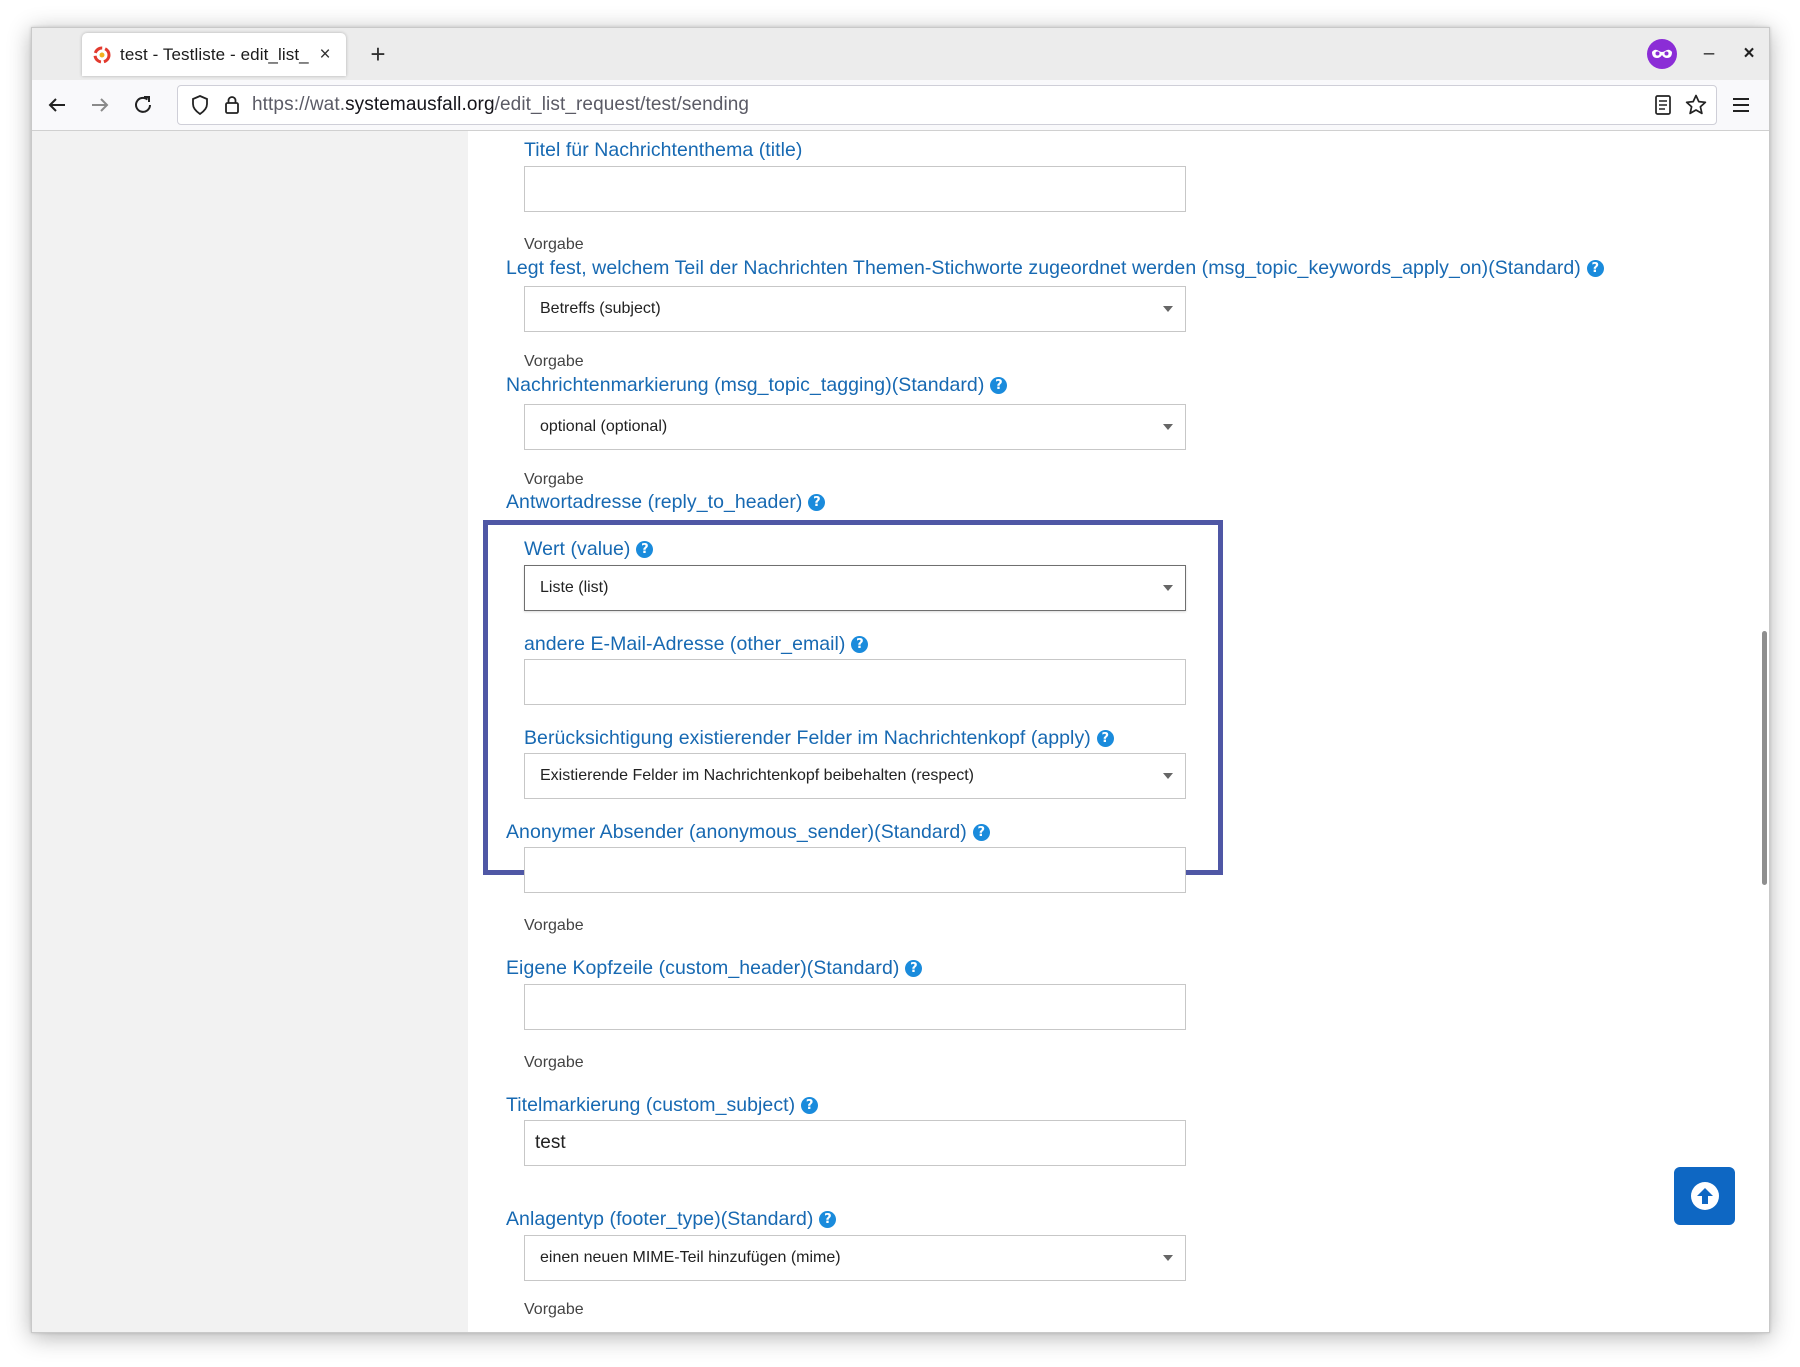 The image size is (1800, 1367). I want to click on url-prefix: https://wat., so click(299, 104).